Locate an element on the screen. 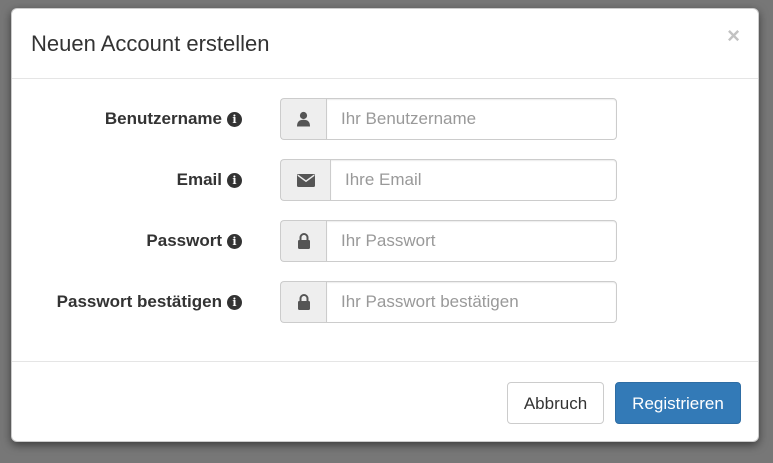 The height and width of the screenshot is (463, 773). form-row-password: Passwort i is located at coordinates (385, 241).